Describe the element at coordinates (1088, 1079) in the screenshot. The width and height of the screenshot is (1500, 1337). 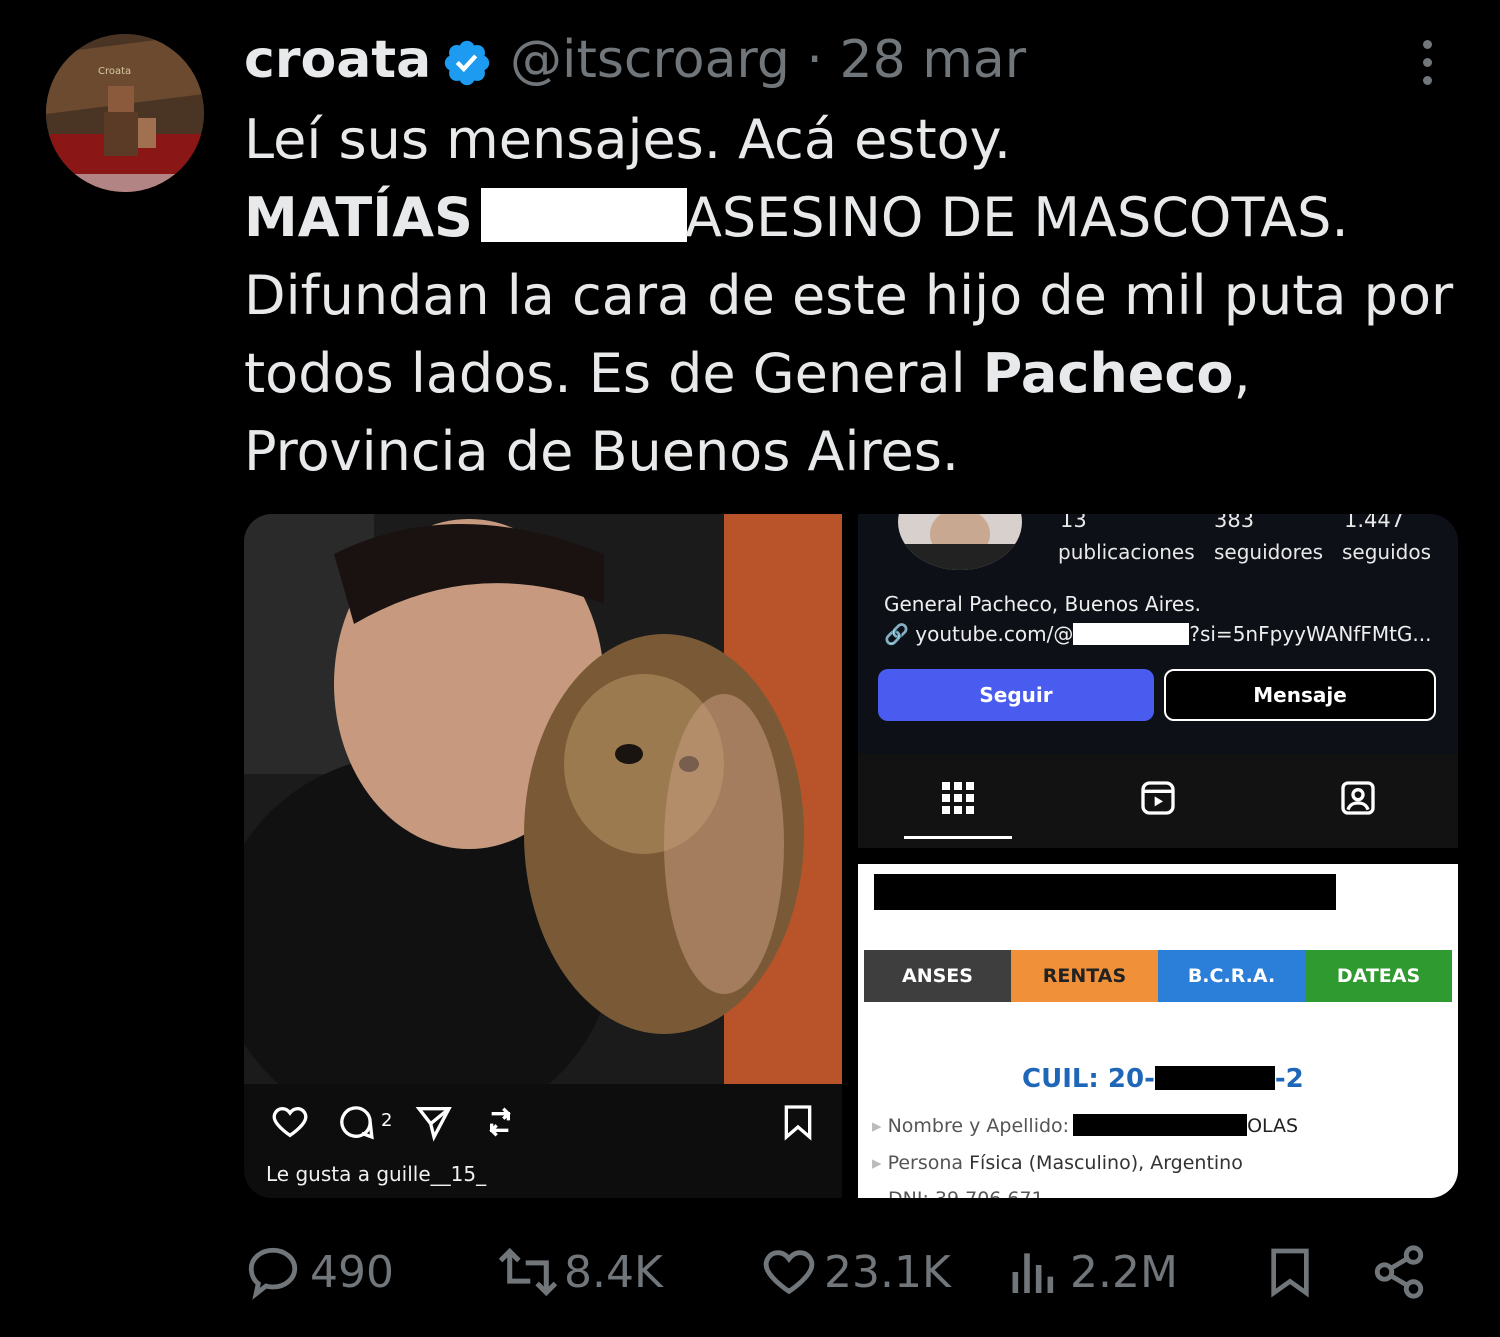
I see `cuil-prefix: CUIL: 20-` at that location.